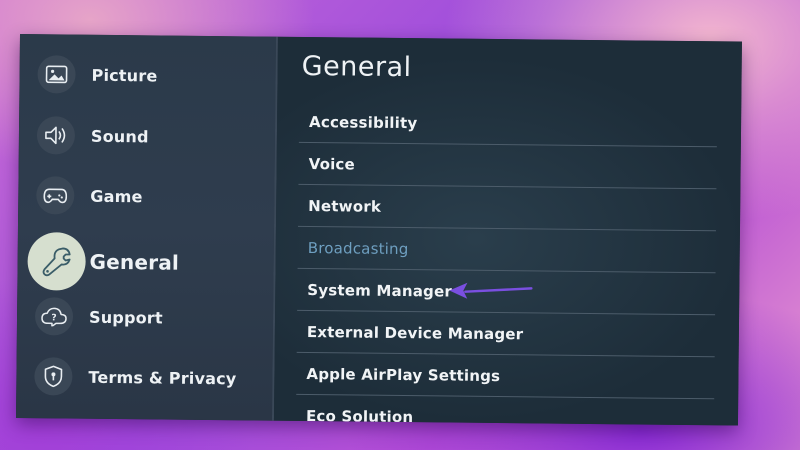 The width and height of the screenshot is (800, 450). I want to click on picture-icon, so click(56, 74).